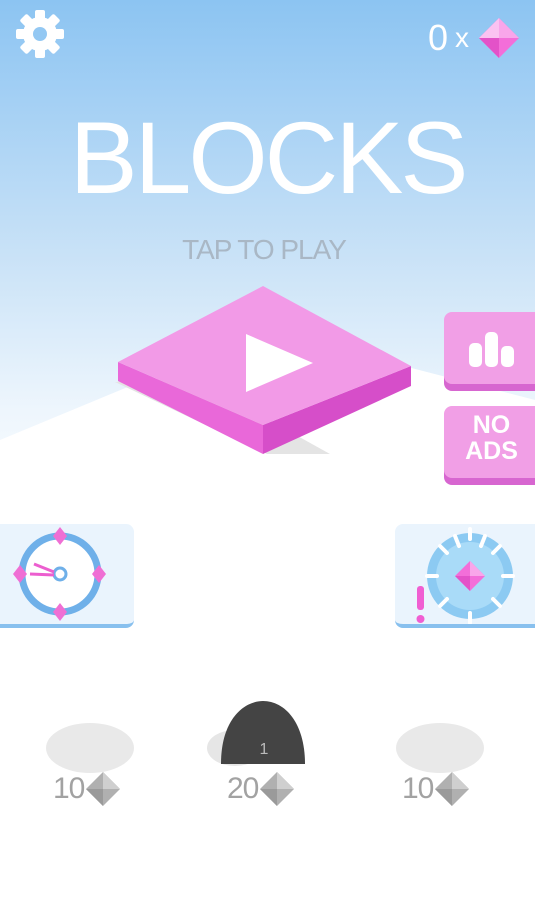 The height and width of the screenshot is (913, 535). What do you see at coordinates (491, 438) in the screenshot?
I see `no-ads-label: NO ADS` at bounding box center [491, 438].